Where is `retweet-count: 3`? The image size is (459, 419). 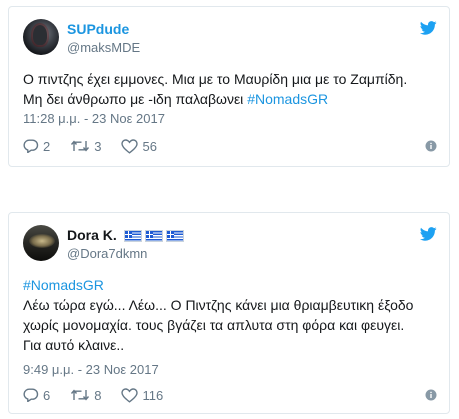 retweet-count: 3 is located at coordinates (98, 146).